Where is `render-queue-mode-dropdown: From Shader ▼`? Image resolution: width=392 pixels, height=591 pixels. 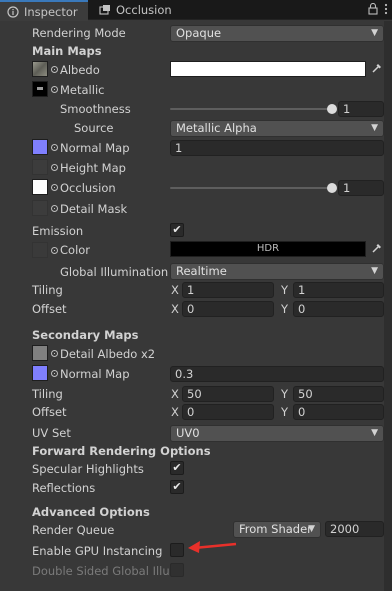 render-queue-mode-dropdown: From Shader ▼ is located at coordinates (277, 529).